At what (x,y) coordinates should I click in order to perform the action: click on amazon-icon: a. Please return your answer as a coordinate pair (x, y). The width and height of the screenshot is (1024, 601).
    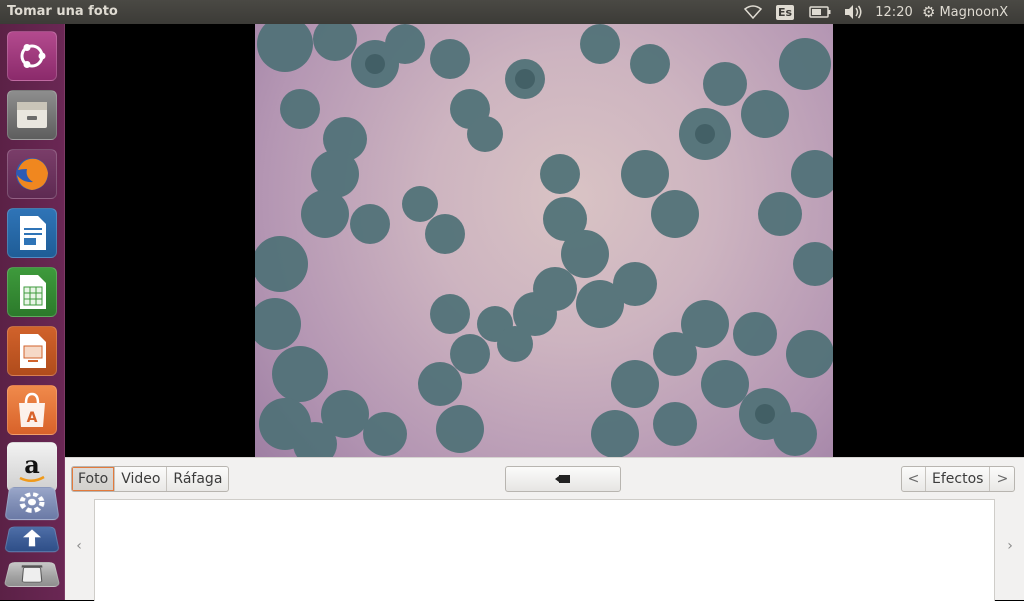
    Looking at the image, I should click on (32, 467).